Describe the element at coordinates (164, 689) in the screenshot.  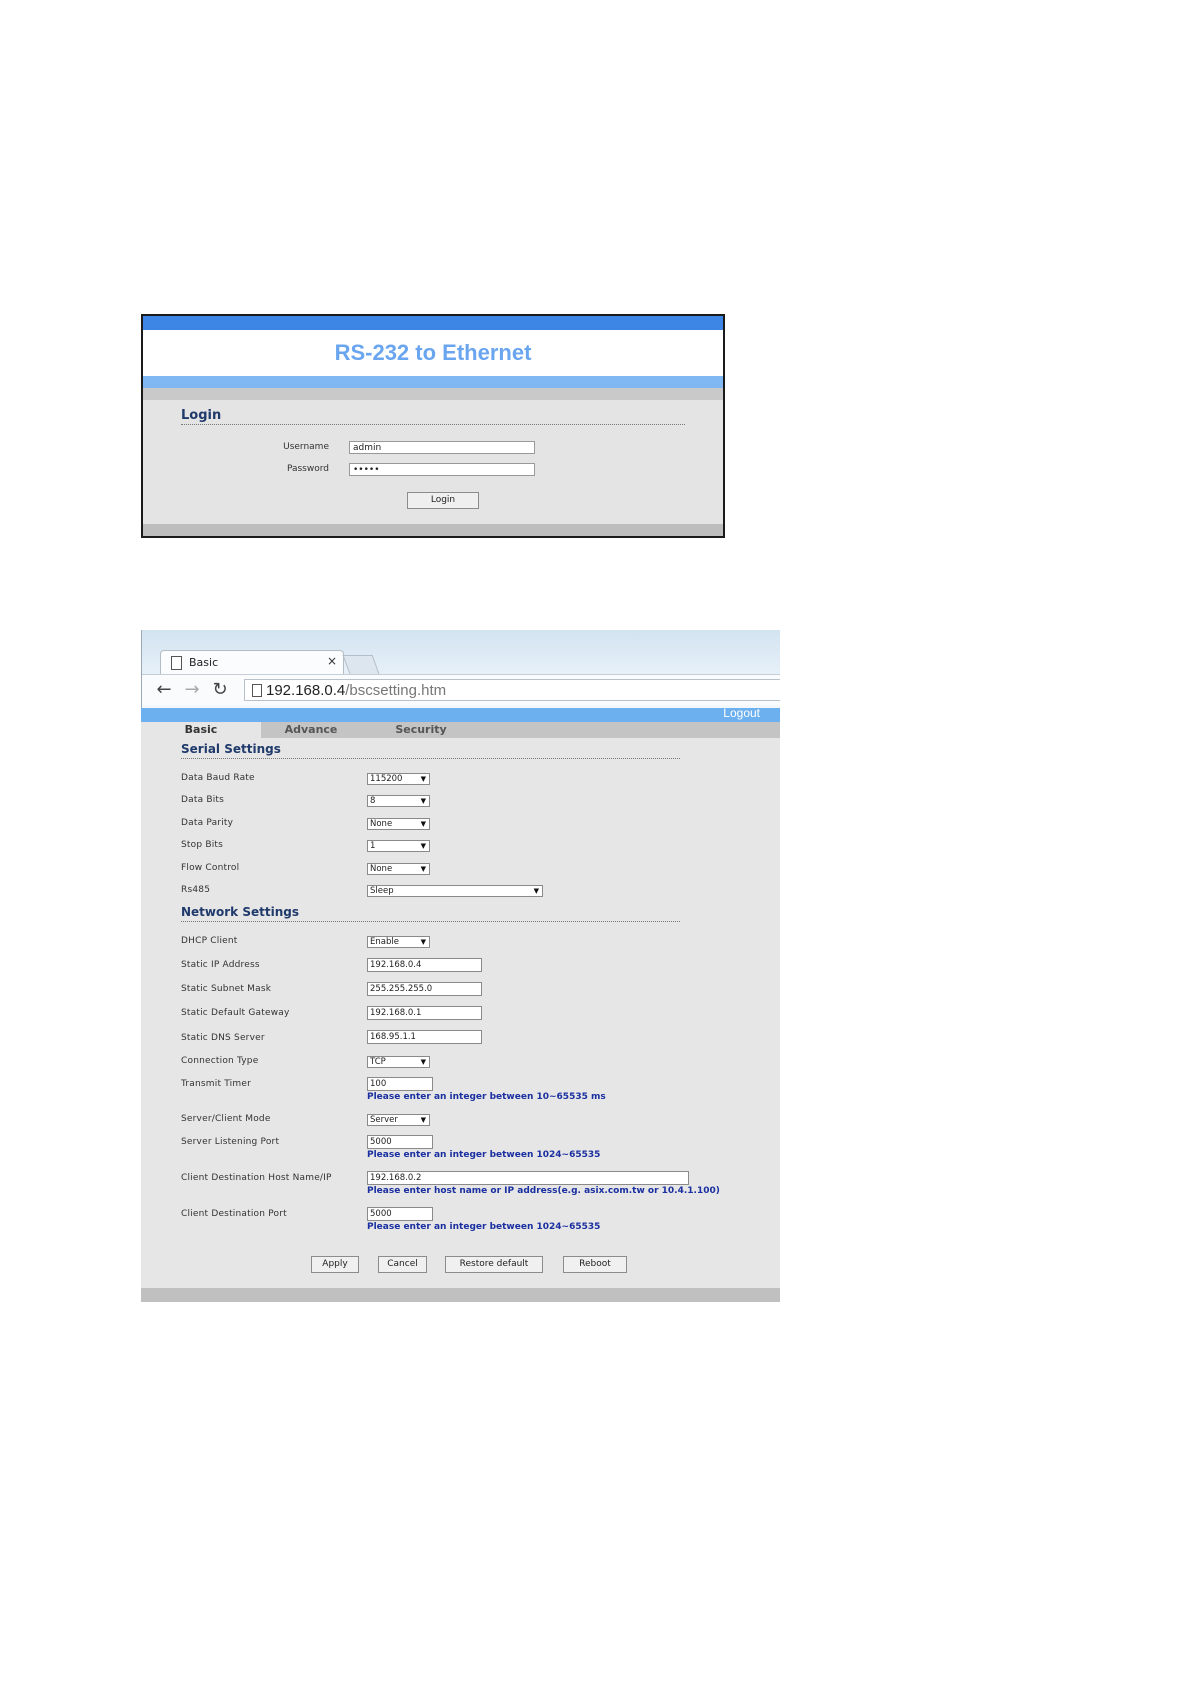
I see `back-arrow-icon: ←` at that location.